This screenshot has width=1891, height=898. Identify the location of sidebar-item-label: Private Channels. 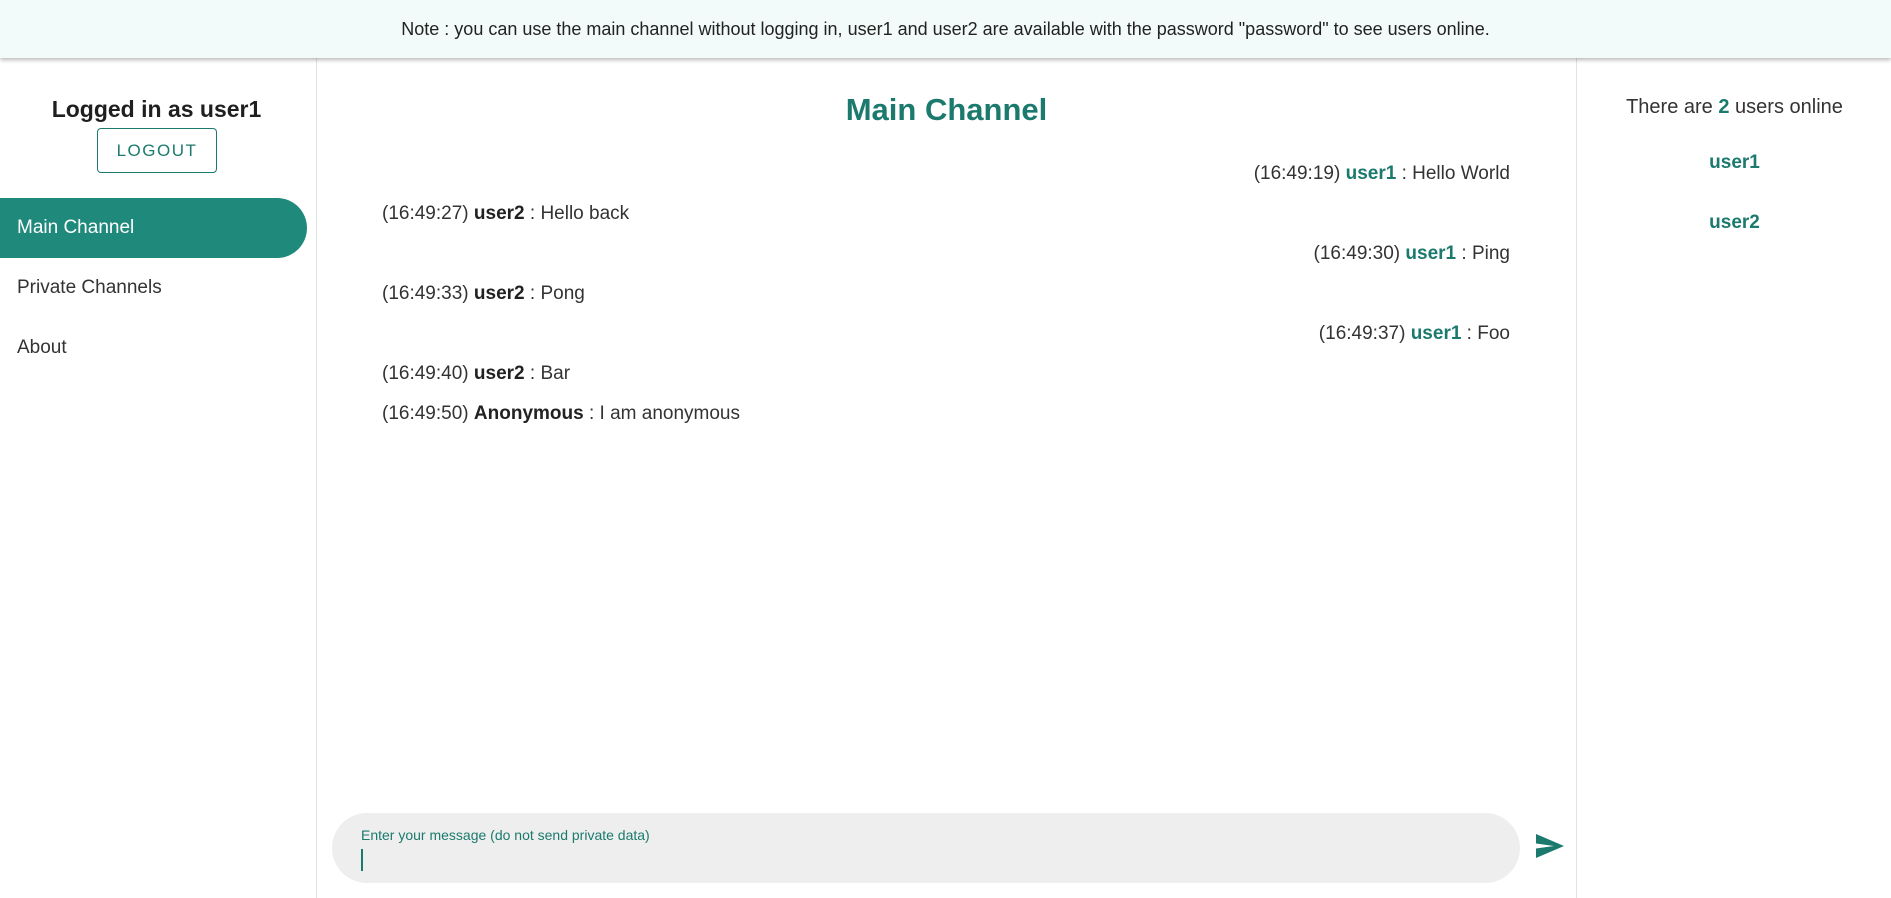
(89, 287).